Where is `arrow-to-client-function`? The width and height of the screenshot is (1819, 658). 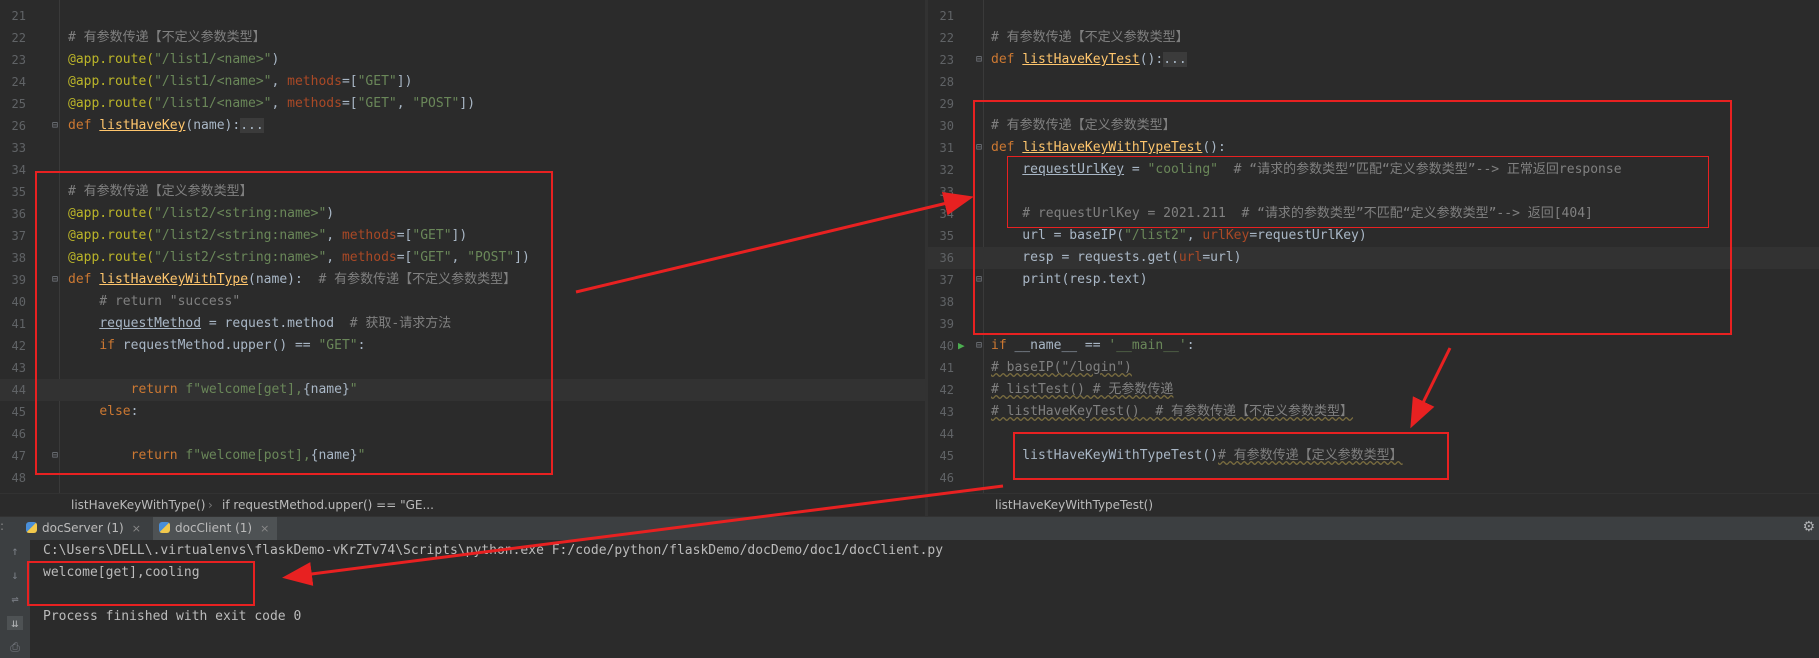 arrow-to-client-function is located at coordinates (774, 242).